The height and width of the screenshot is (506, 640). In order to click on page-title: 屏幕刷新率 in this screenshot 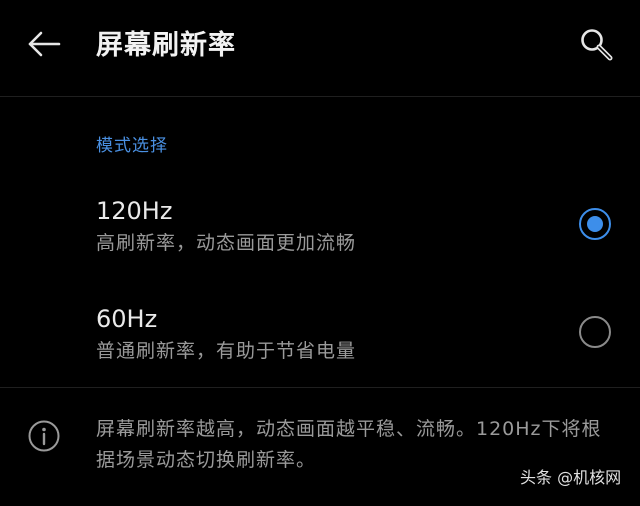, I will do `click(166, 45)`.